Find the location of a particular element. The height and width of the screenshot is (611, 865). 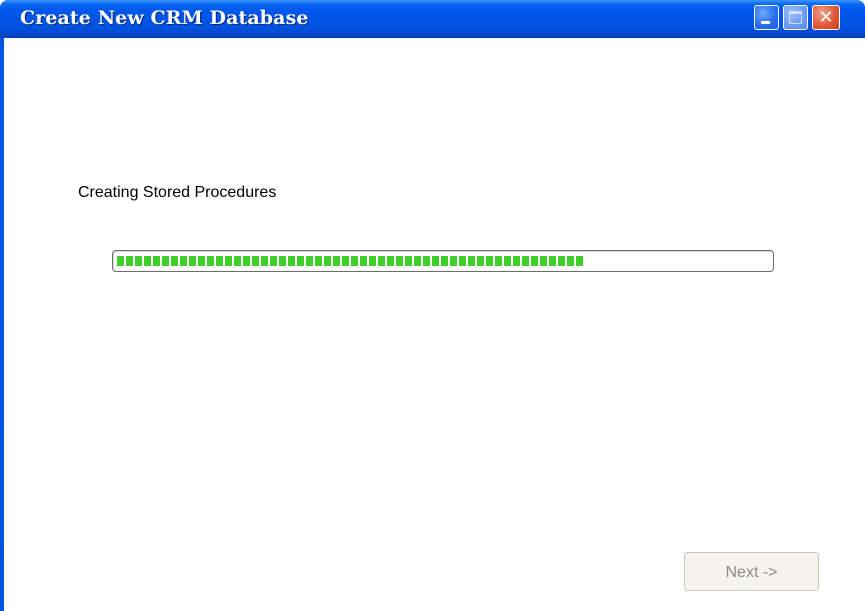

title-bar: Create New CRM Database ✕ is located at coordinates (432, 19).